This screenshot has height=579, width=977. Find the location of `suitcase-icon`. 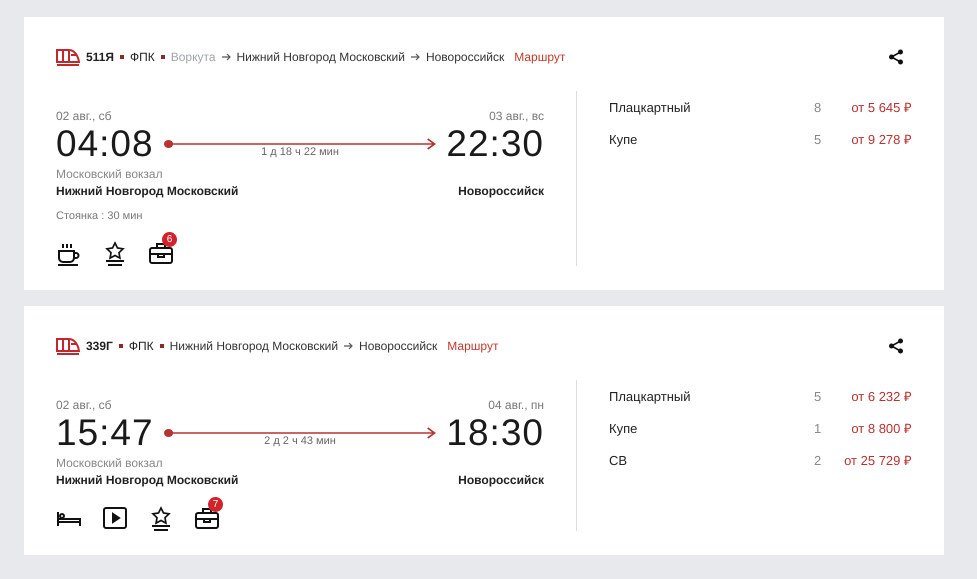

suitcase-icon is located at coordinates (207, 518).